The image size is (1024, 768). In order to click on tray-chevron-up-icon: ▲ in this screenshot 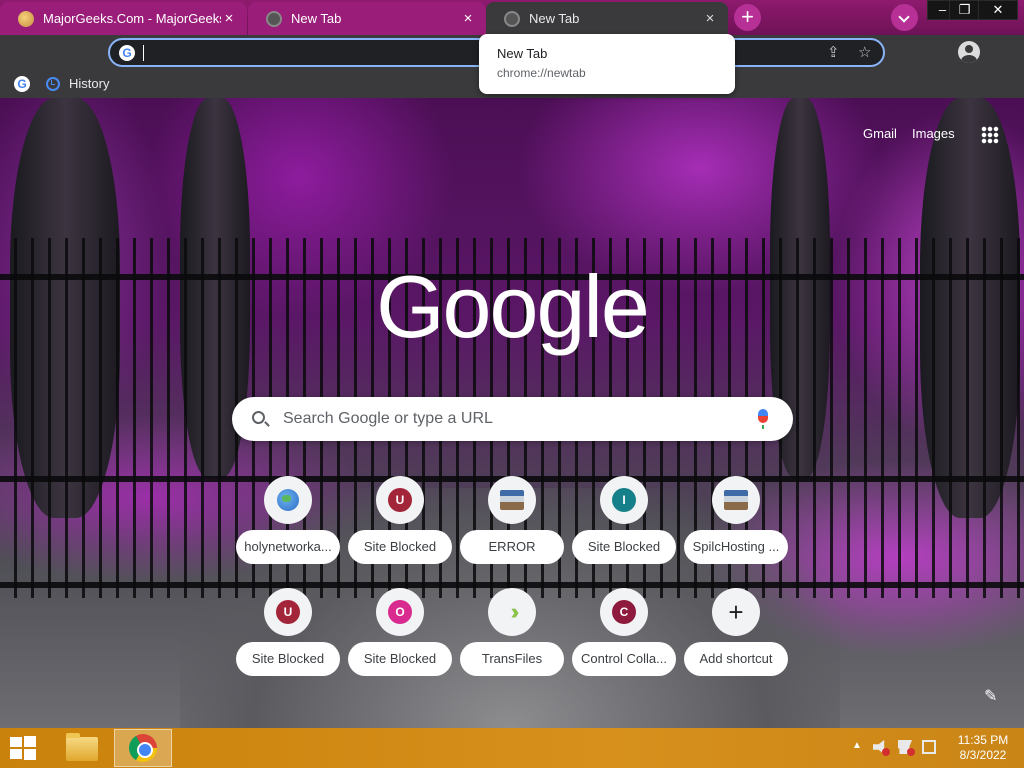, I will do `click(857, 745)`.